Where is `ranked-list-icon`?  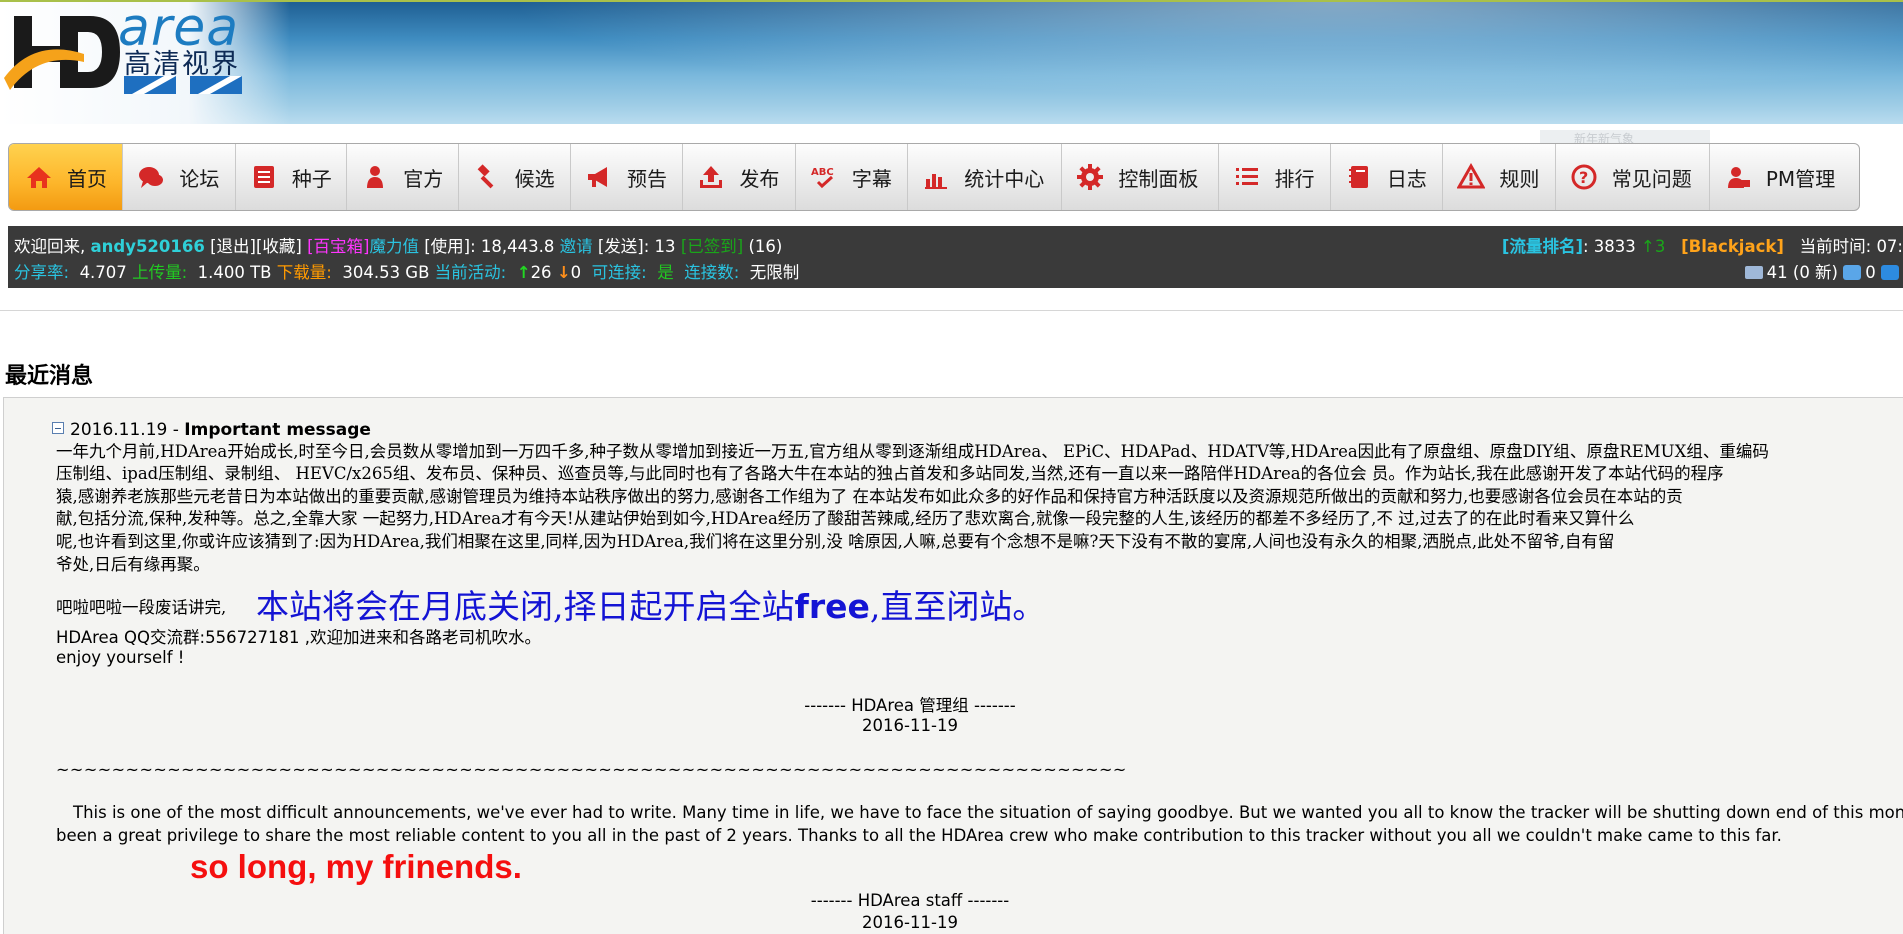
ranked-list-icon is located at coordinates (1246, 176).